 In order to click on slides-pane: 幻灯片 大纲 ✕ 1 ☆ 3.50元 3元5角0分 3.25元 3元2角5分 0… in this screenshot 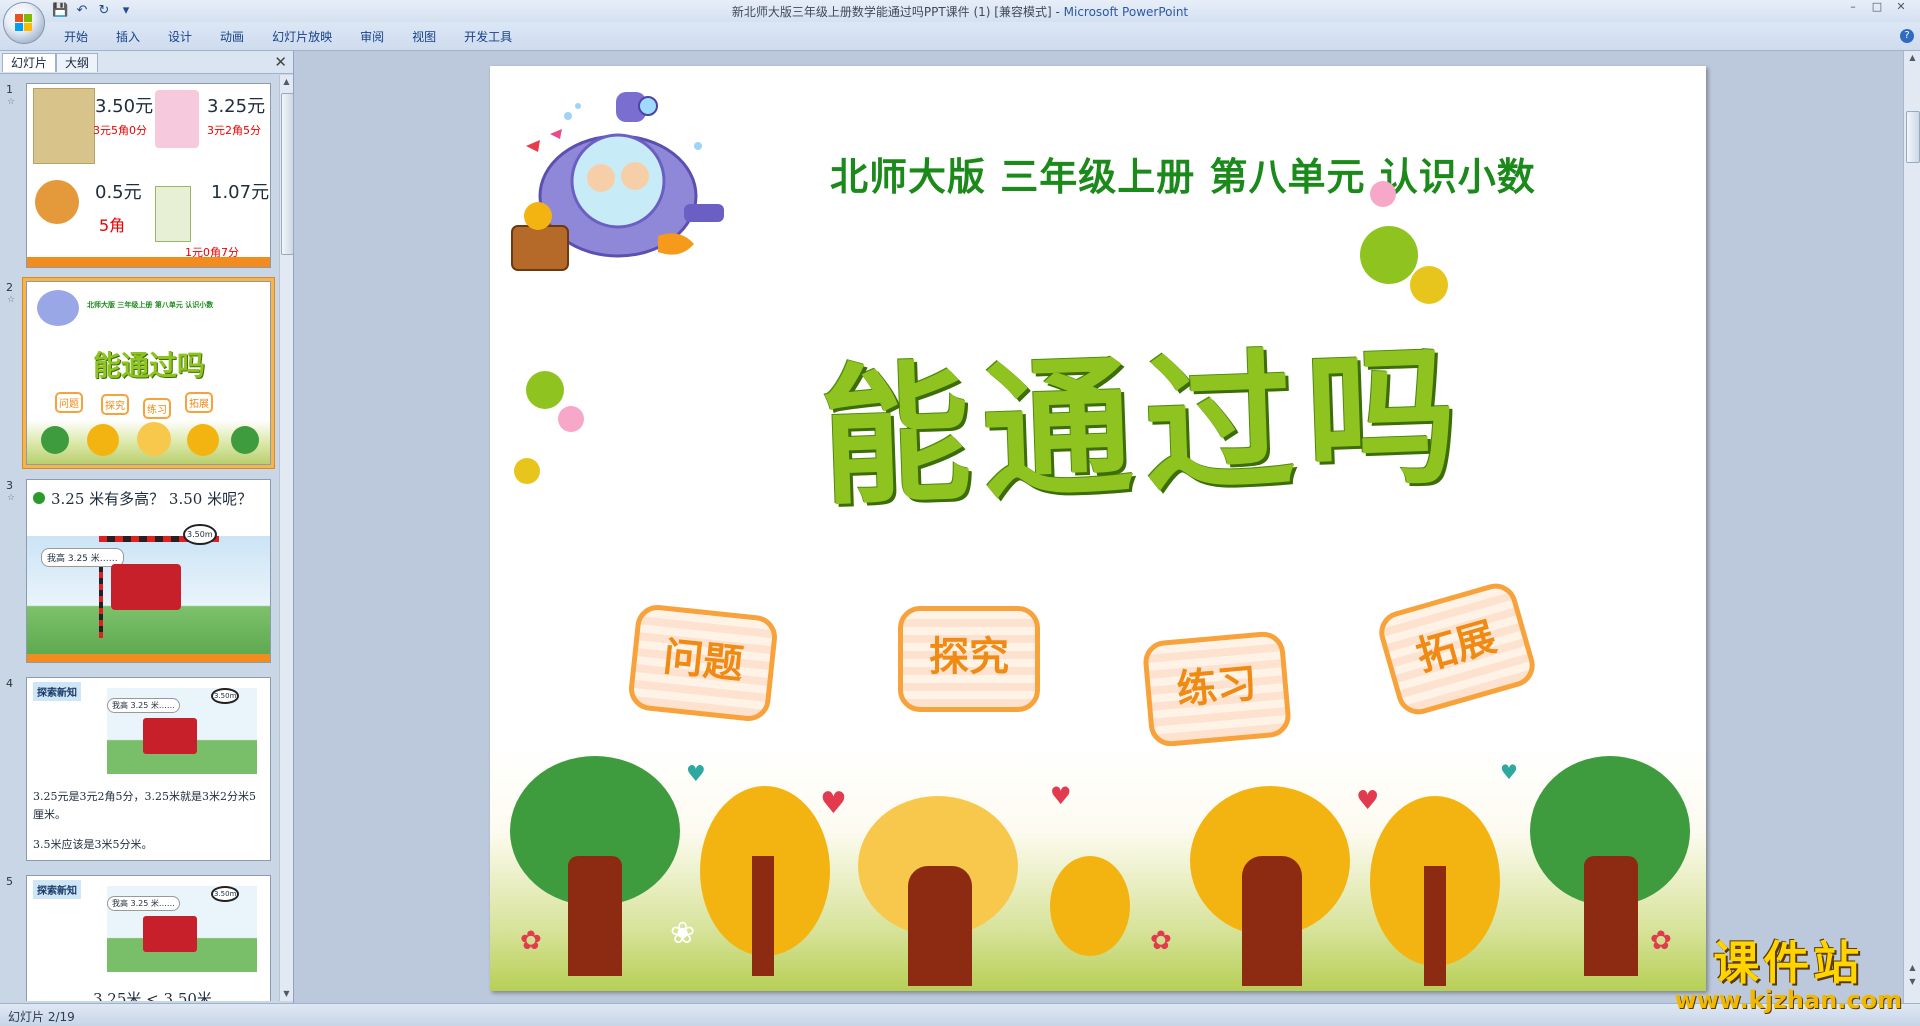, I will do `click(147, 527)`.